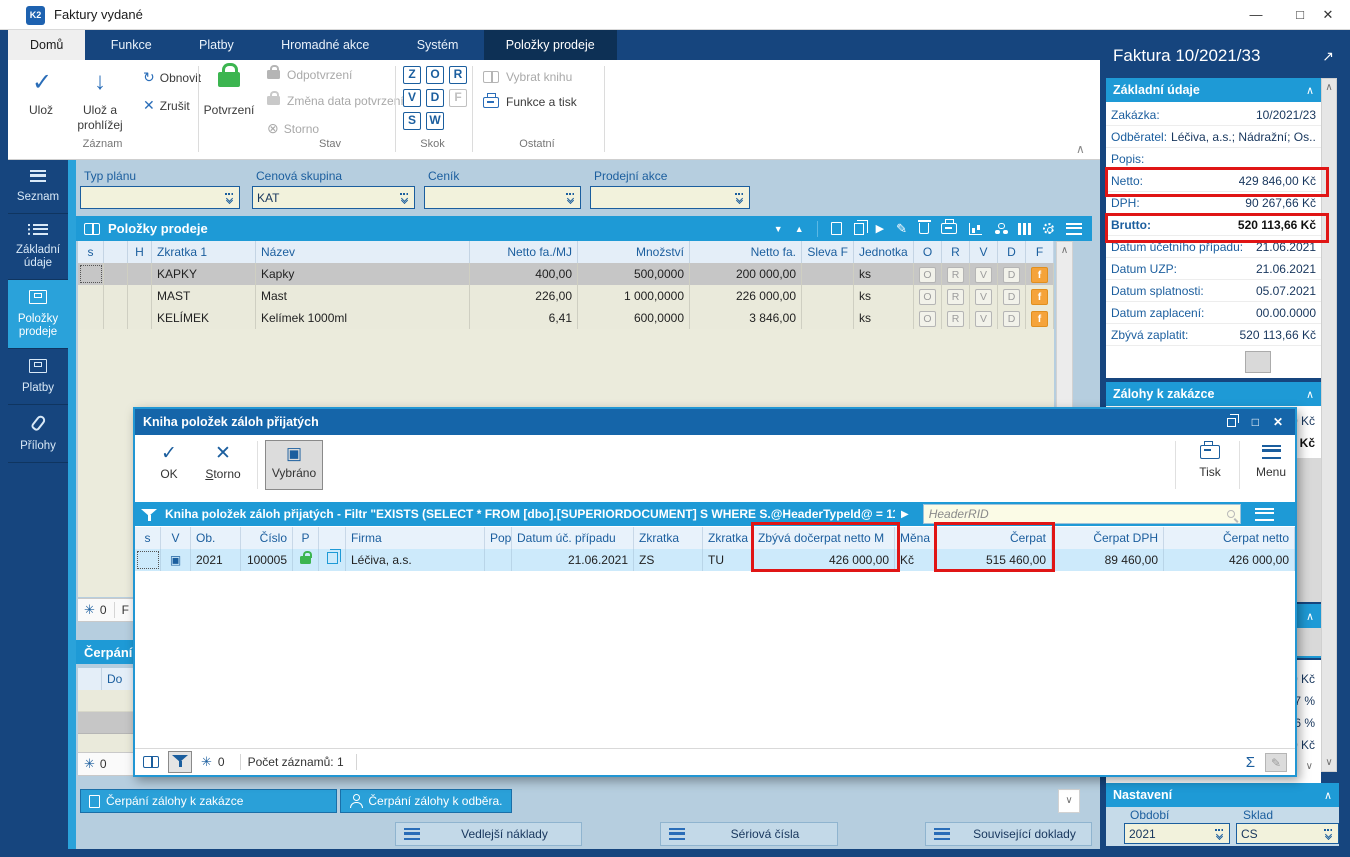 The height and width of the screenshot is (857, 1350). Describe the element at coordinates (488, 834) in the screenshot. I see `vedlejsi-naklady-button: Vedlejší náklady` at that location.